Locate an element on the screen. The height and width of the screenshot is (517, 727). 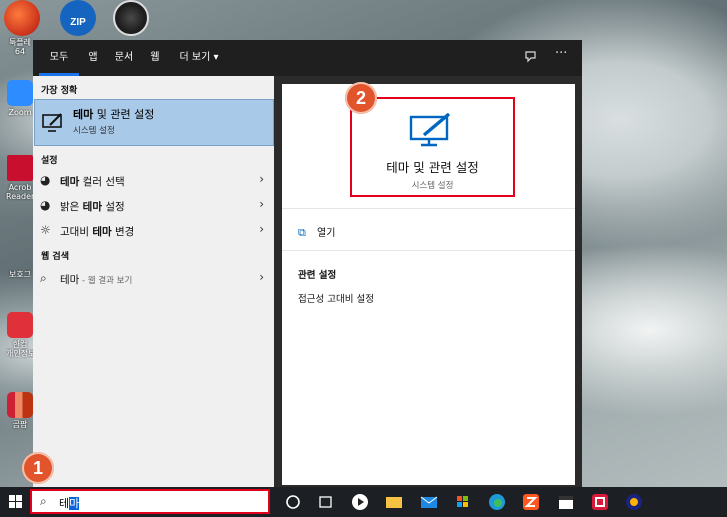
desktop-icon-tokplayer: 툭플레 64 is located at coordinates (20, 47).